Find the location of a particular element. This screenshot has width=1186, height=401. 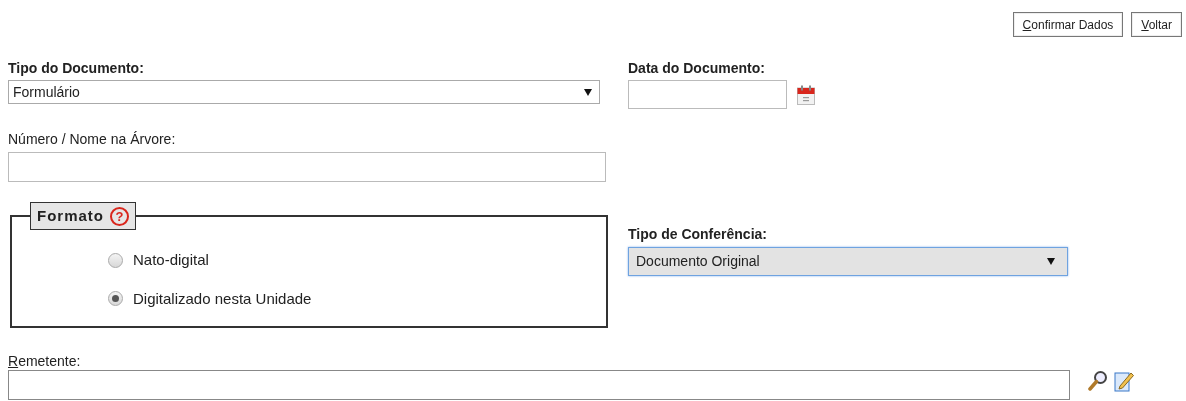

field-label: Tipo do Documento: is located at coordinates (76, 68).